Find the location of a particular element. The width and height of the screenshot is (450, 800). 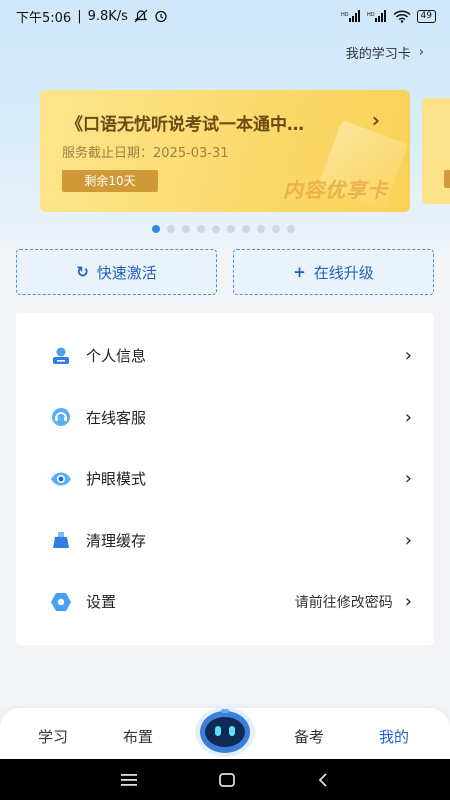

tab-mine: 我的 is located at coordinates (394, 736).